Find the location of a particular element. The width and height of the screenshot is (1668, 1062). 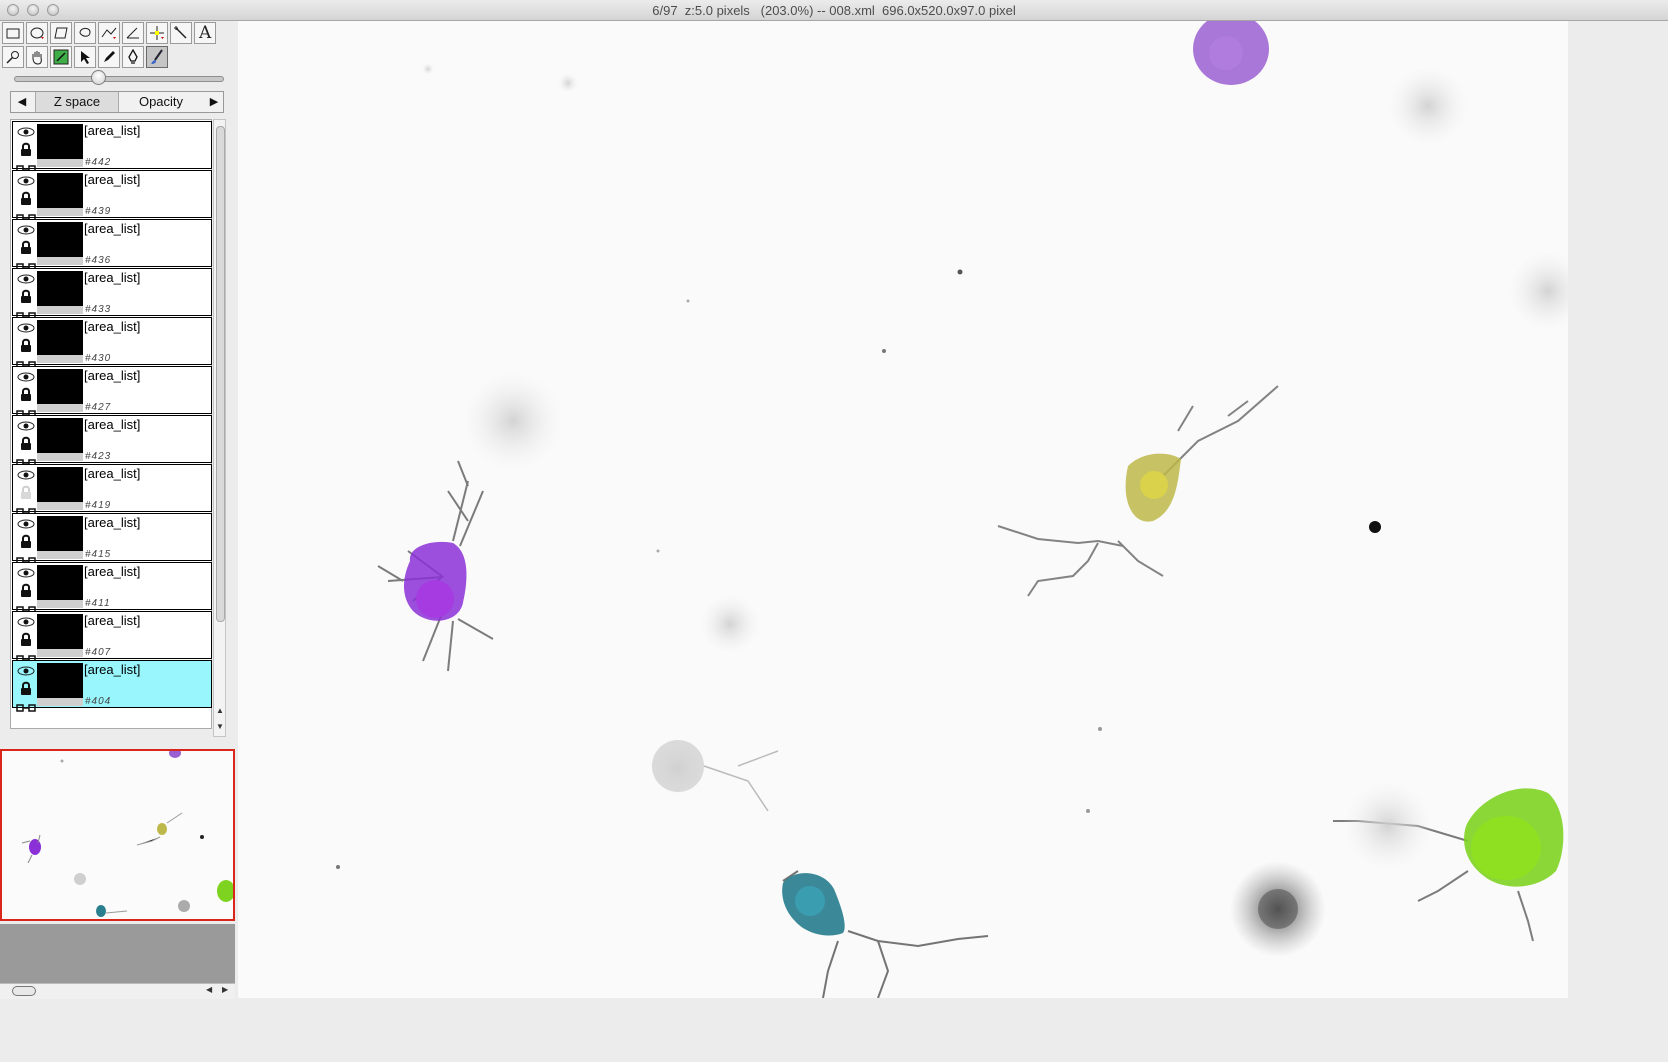

layer-row: [area_list] #439 is located at coordinates (112, 196).